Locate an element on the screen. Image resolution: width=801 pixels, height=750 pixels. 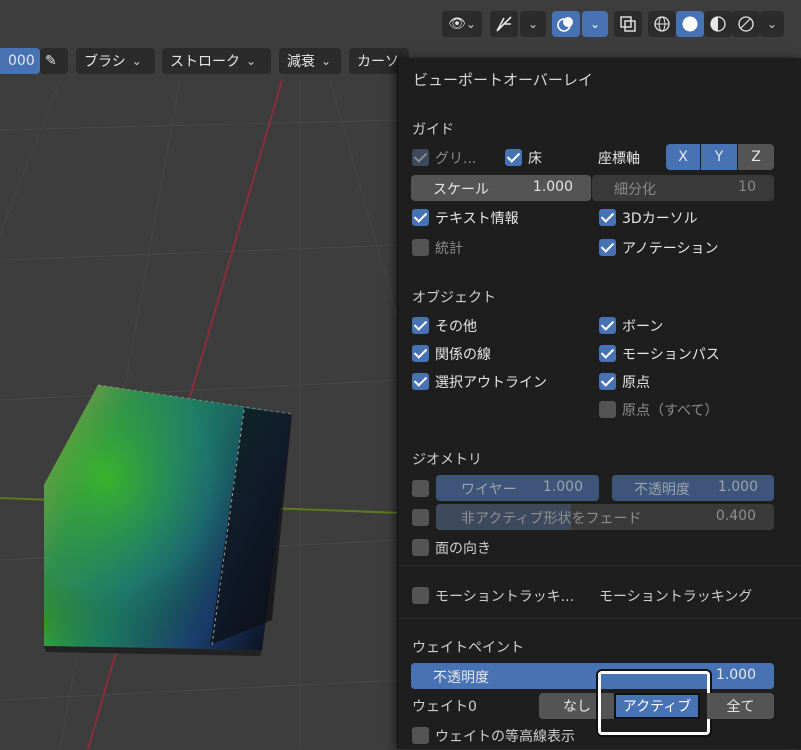
origins-checkbox is located at coordinates (607, 381).